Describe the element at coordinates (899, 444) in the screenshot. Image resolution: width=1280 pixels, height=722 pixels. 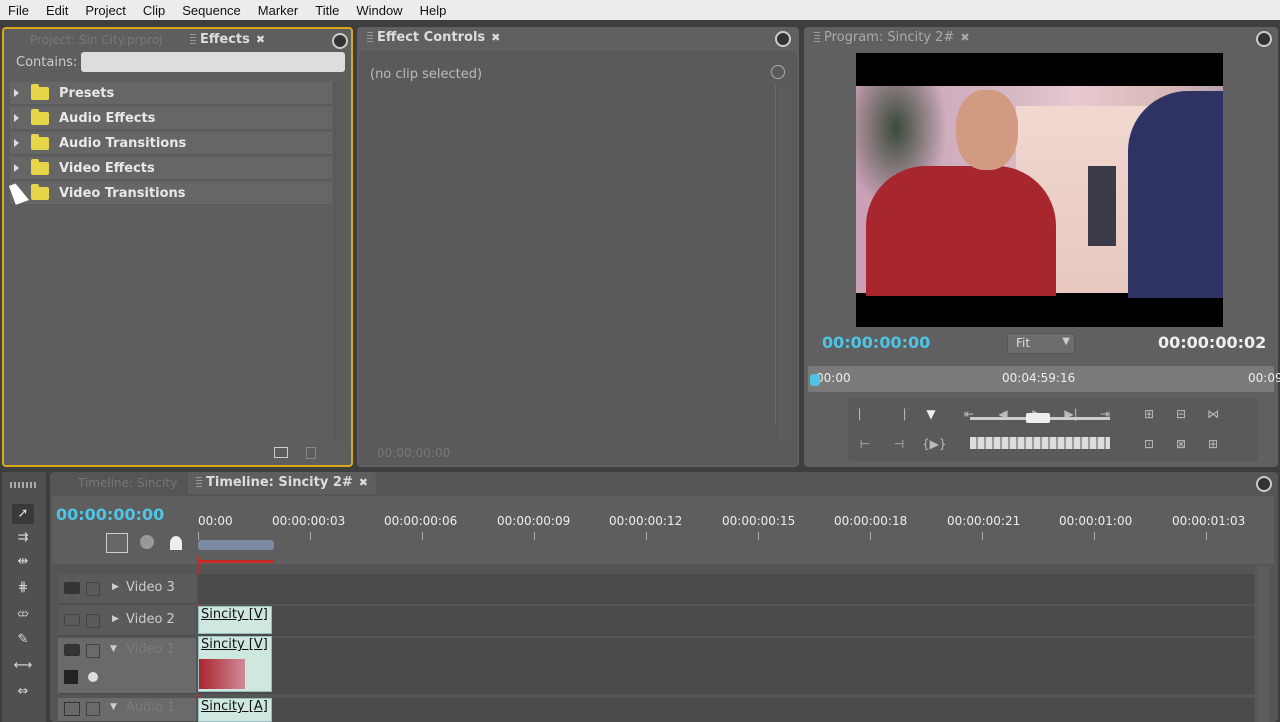
I see `go-to-next-edit-icon: ⊣` at that location.